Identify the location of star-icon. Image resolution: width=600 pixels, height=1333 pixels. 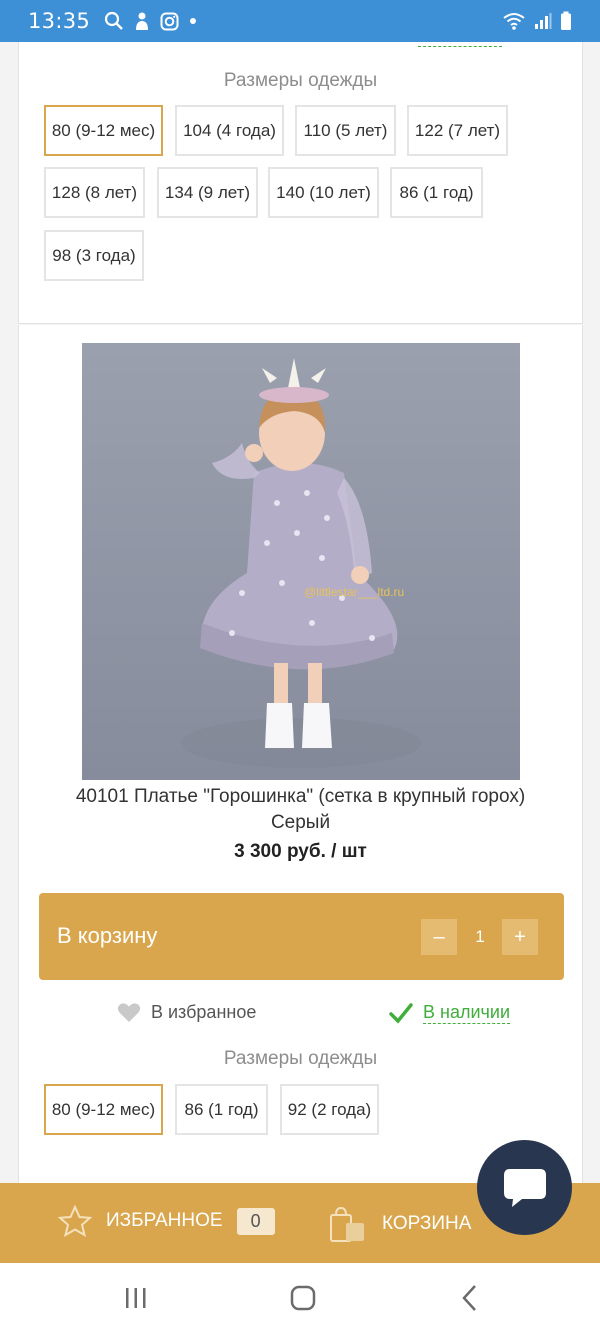
(75, 1221).